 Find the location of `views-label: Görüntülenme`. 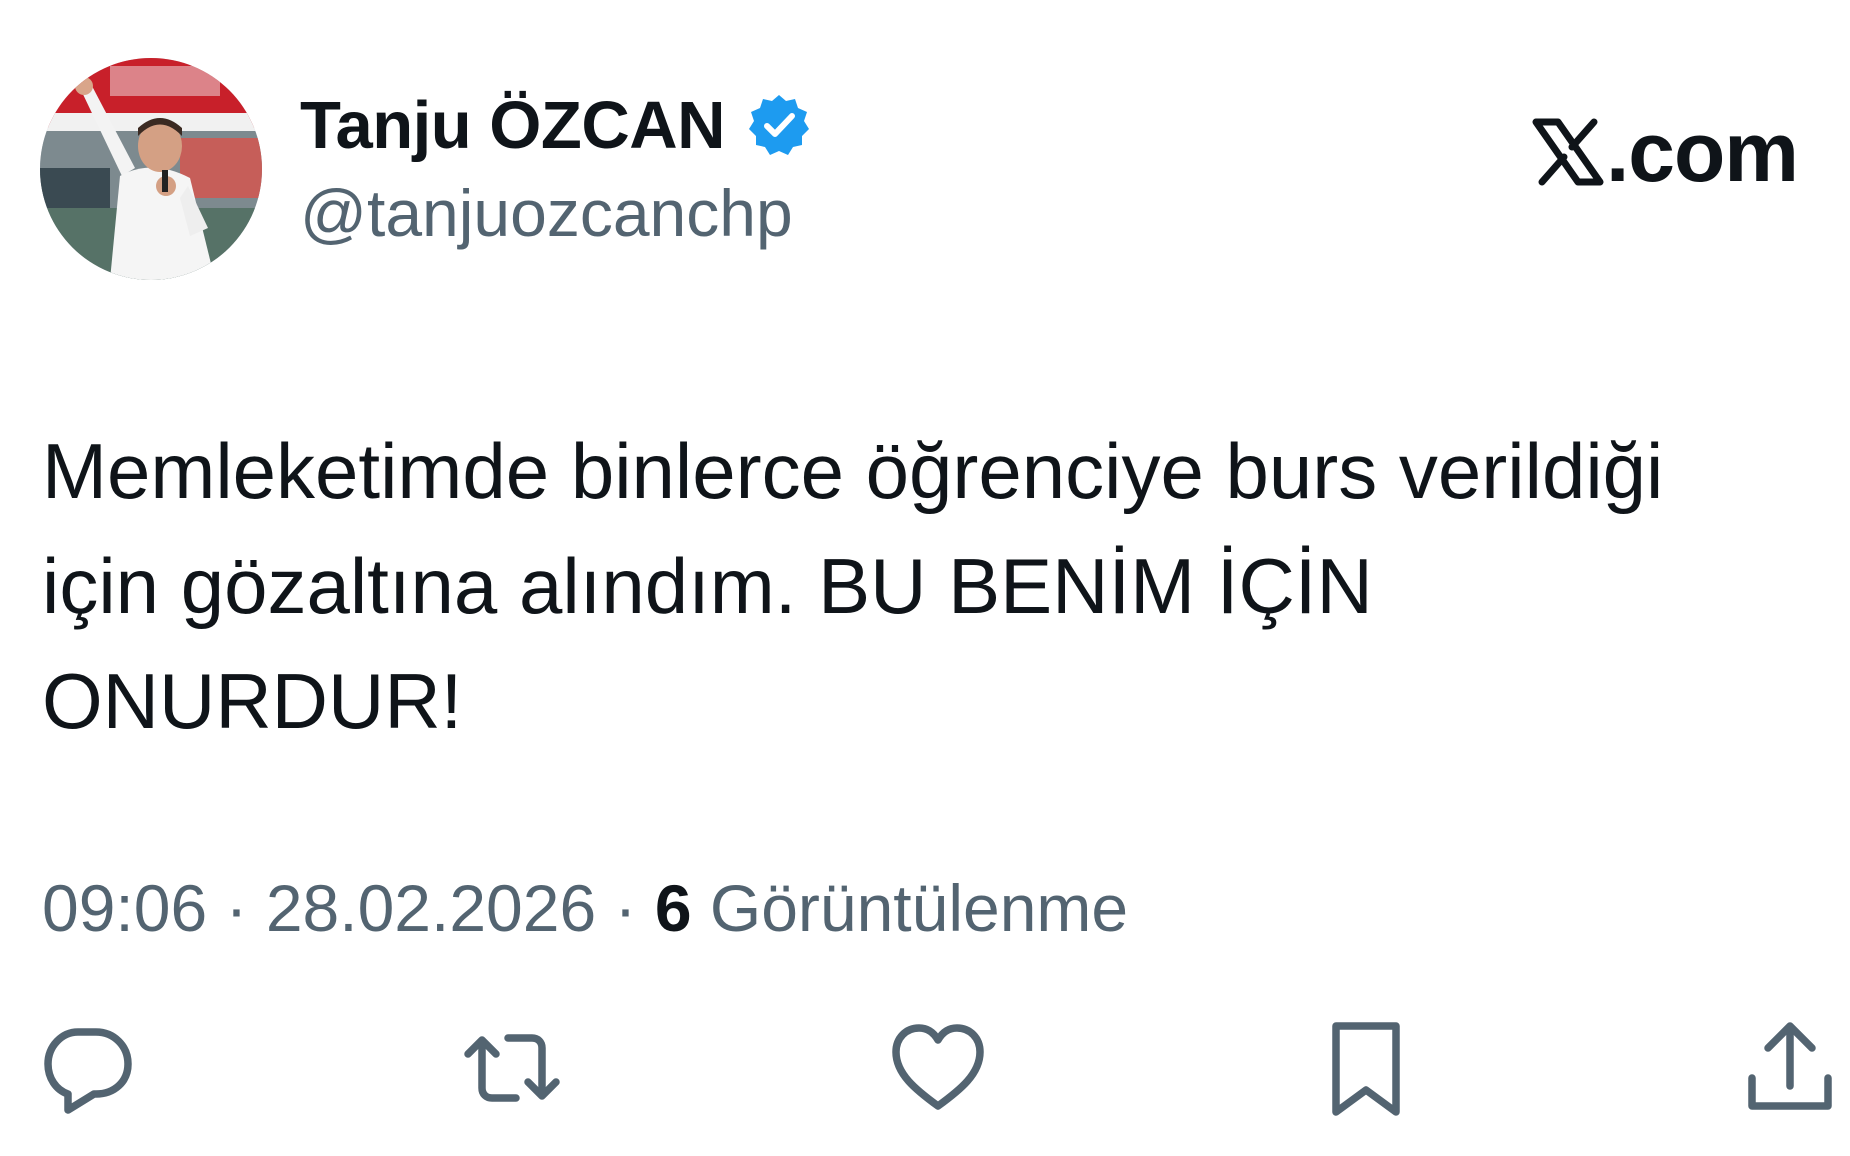

views-label: Görüntülenme is located at coordinates (910, 908).